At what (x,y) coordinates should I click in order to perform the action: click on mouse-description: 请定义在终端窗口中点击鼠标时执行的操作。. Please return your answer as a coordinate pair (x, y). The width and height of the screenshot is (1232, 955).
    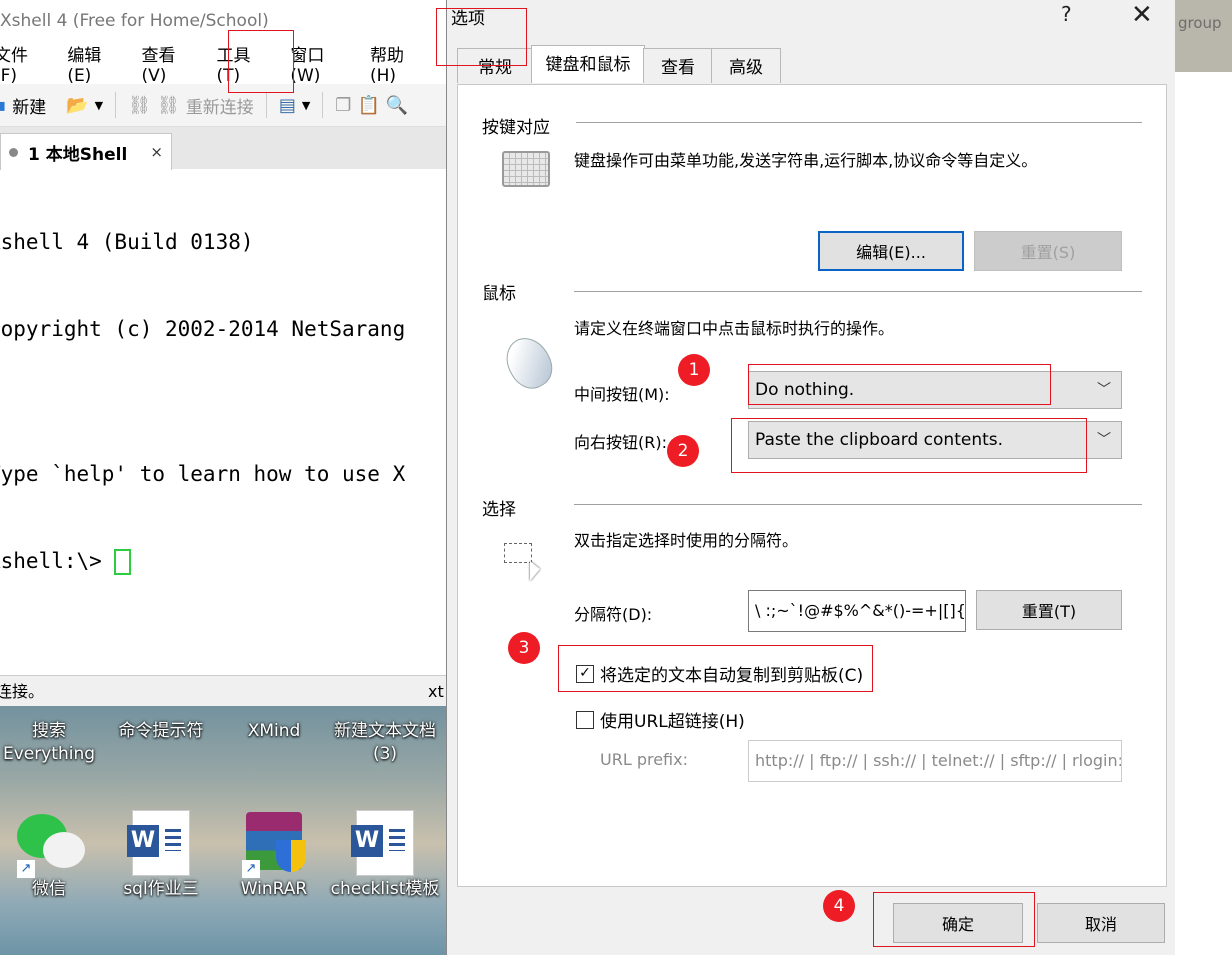
    Looking at the image, I should click on (734, 328).